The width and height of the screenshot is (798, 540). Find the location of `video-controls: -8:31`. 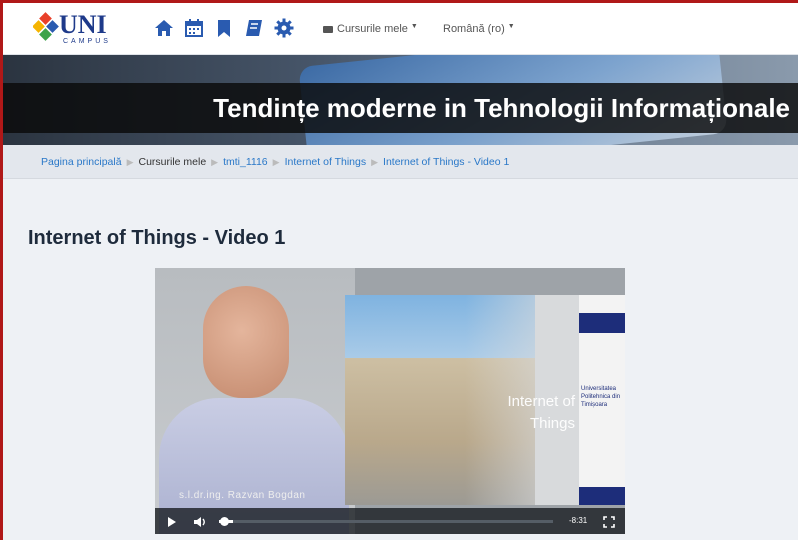

video-controls: -8:31 is located at coordinates (390, 521).